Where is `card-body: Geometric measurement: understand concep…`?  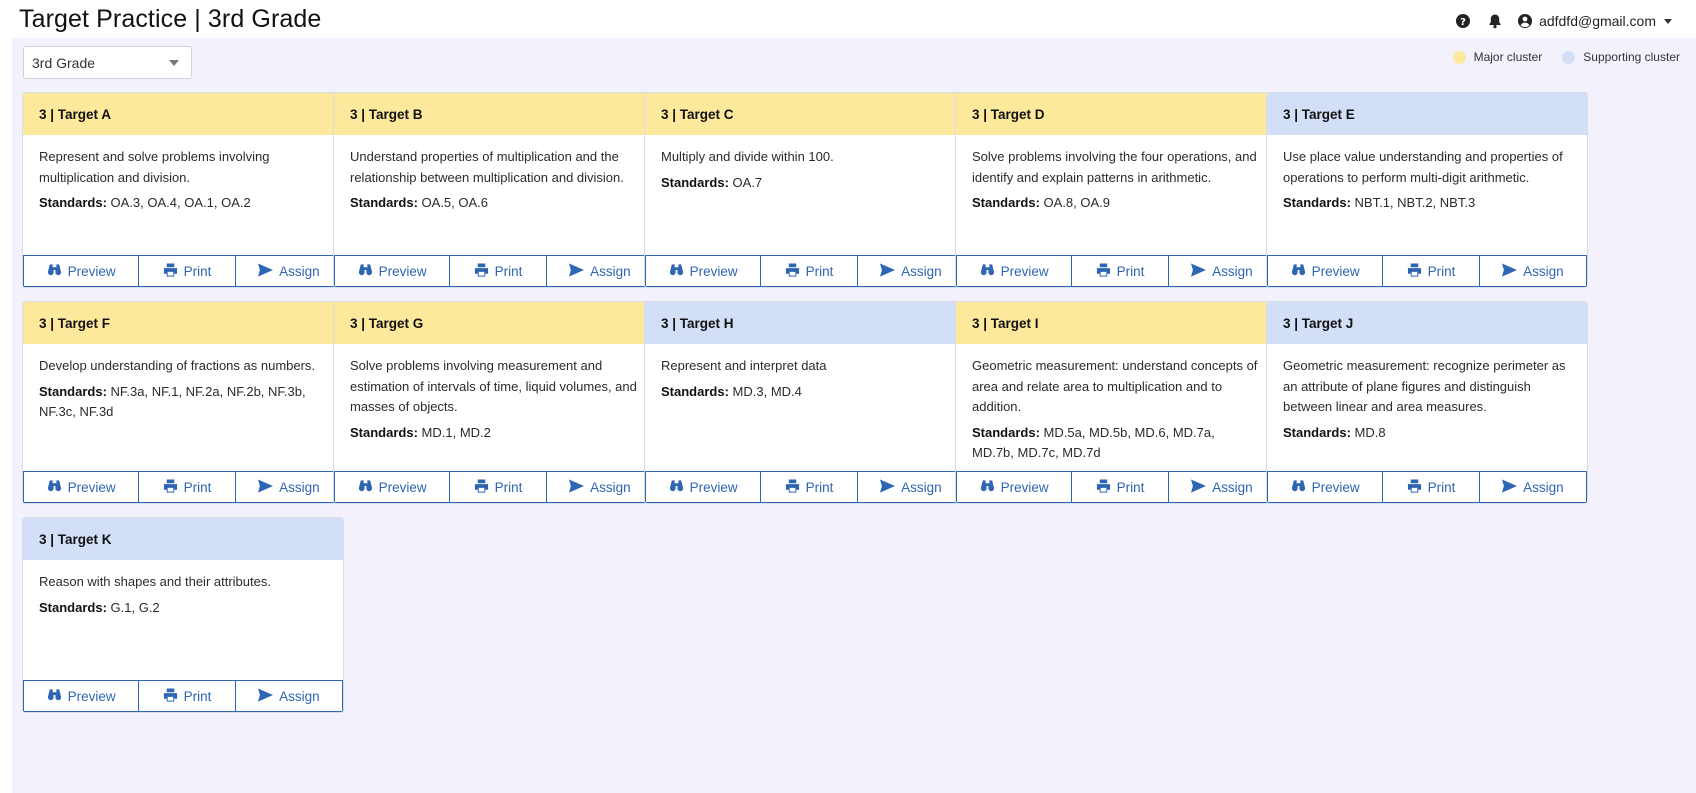 card-body: Geometric measurement: understand concep… is located at coordinates (1116, 404).